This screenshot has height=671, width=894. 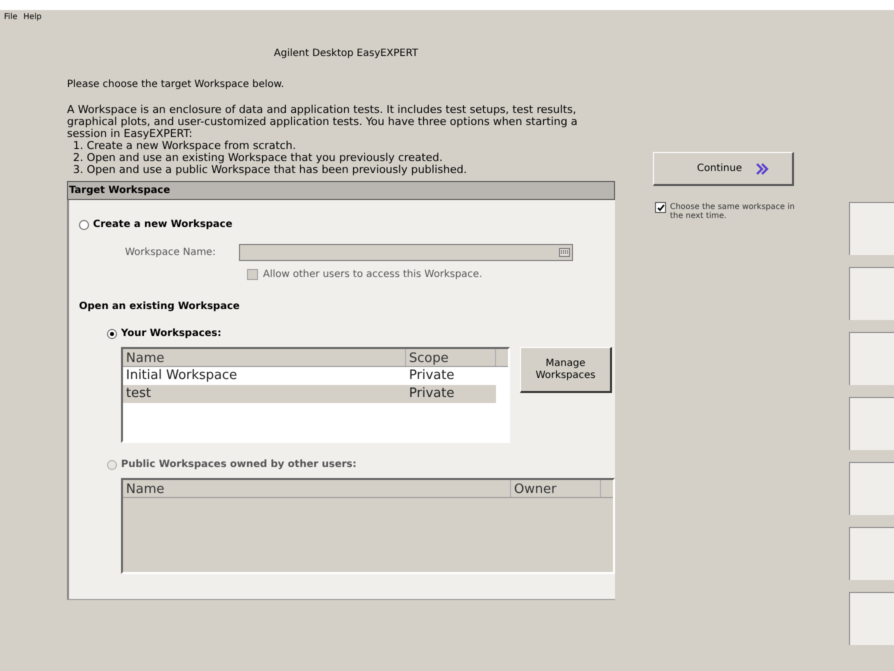 What do you see at coordinates (181, 376) in the screenshot?
I see `list-cell-text: Initial Workspace` at bounding box center [181, 376].